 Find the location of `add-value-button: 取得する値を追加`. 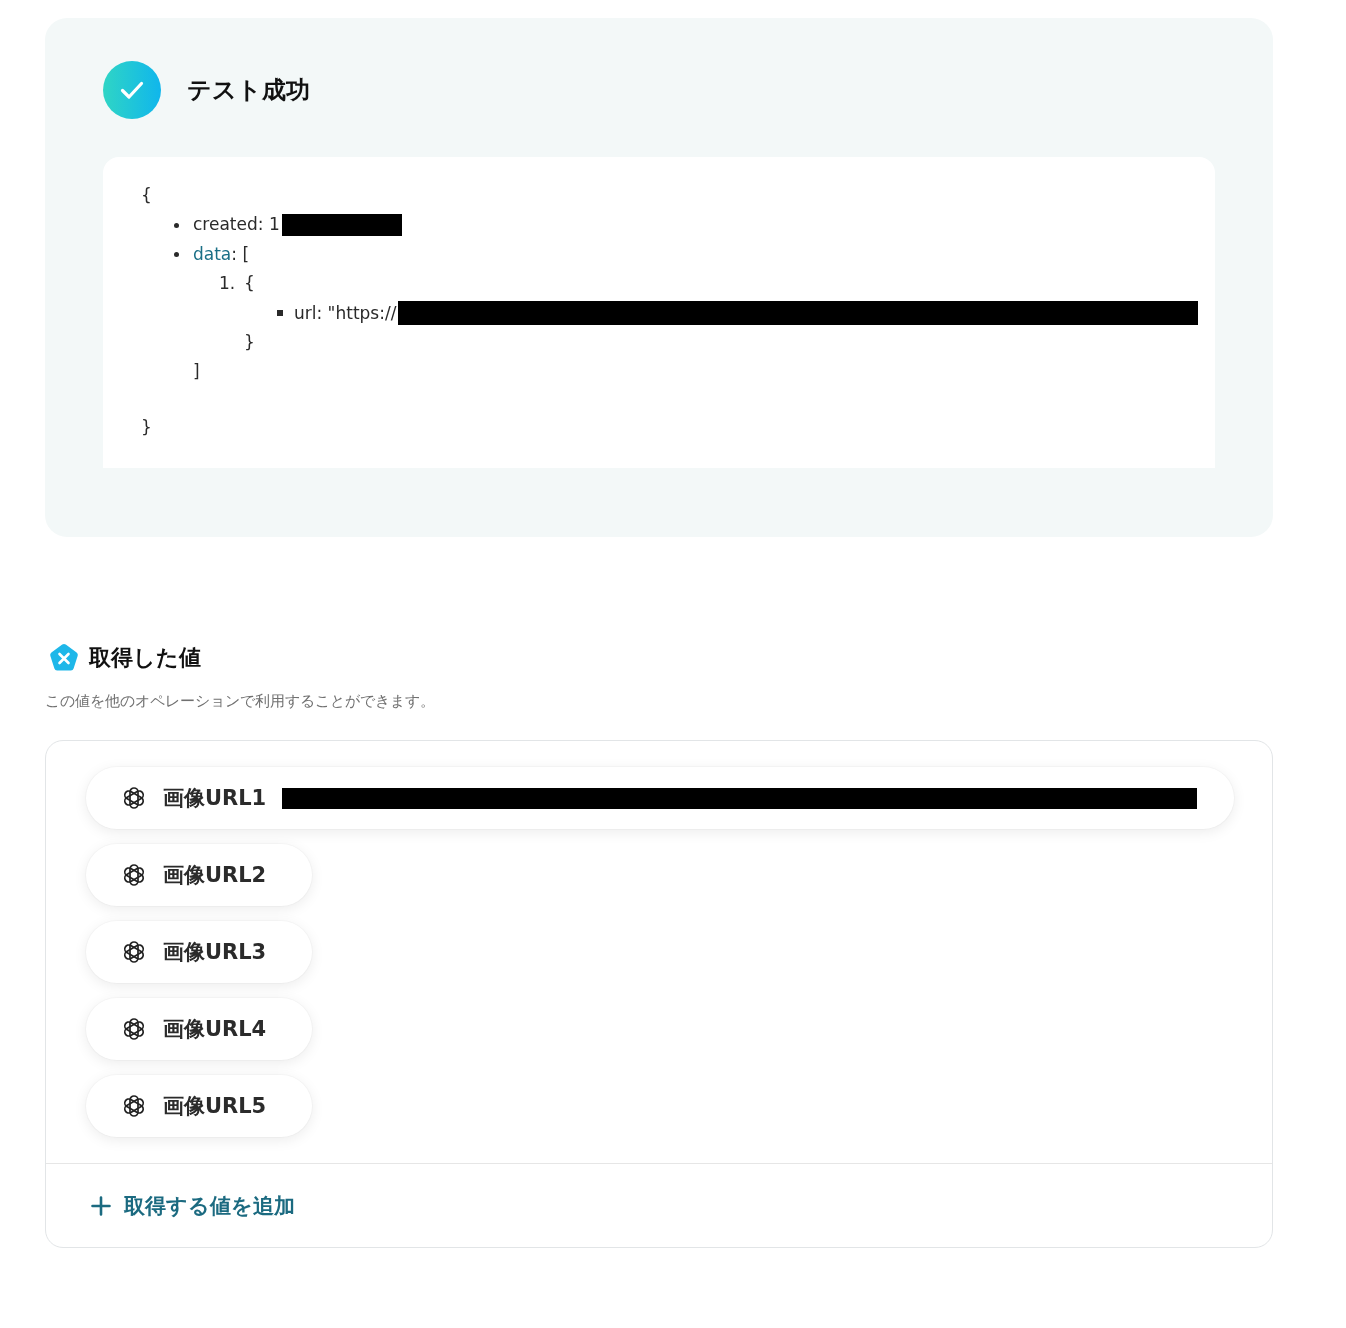

add-value-button: 取得する値を追加 is located at coordinates (193, 1205).